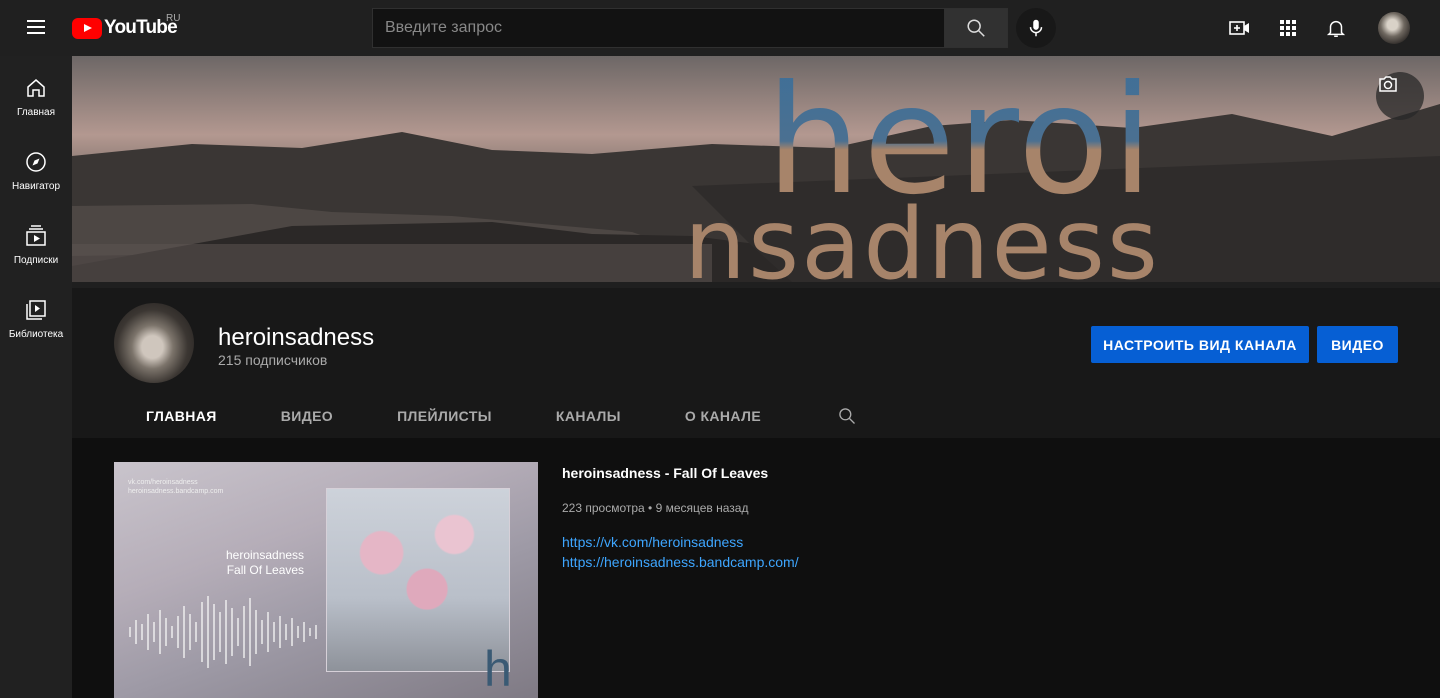  Describe the element at coordinates (181, 416) in the screenshot. I see `tab-home: ГЛАВНАЯ` at that location.